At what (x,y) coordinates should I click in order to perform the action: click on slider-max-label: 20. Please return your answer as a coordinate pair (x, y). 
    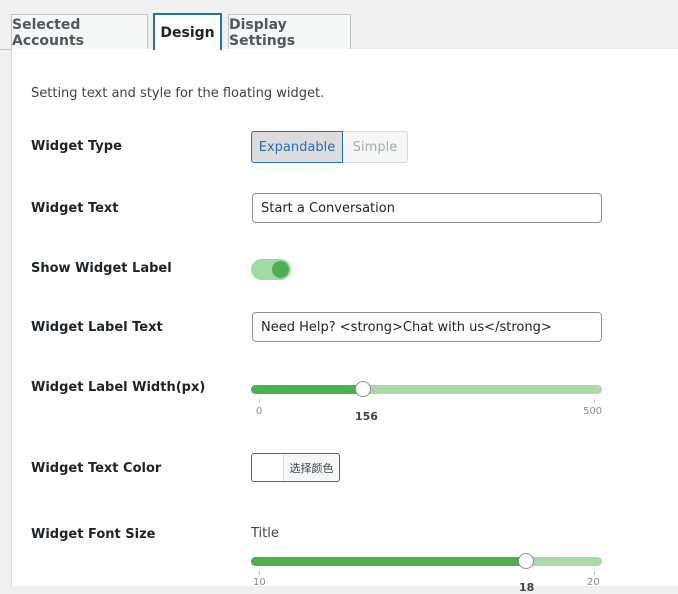
    Looking at the image, I should click on (593, 582).